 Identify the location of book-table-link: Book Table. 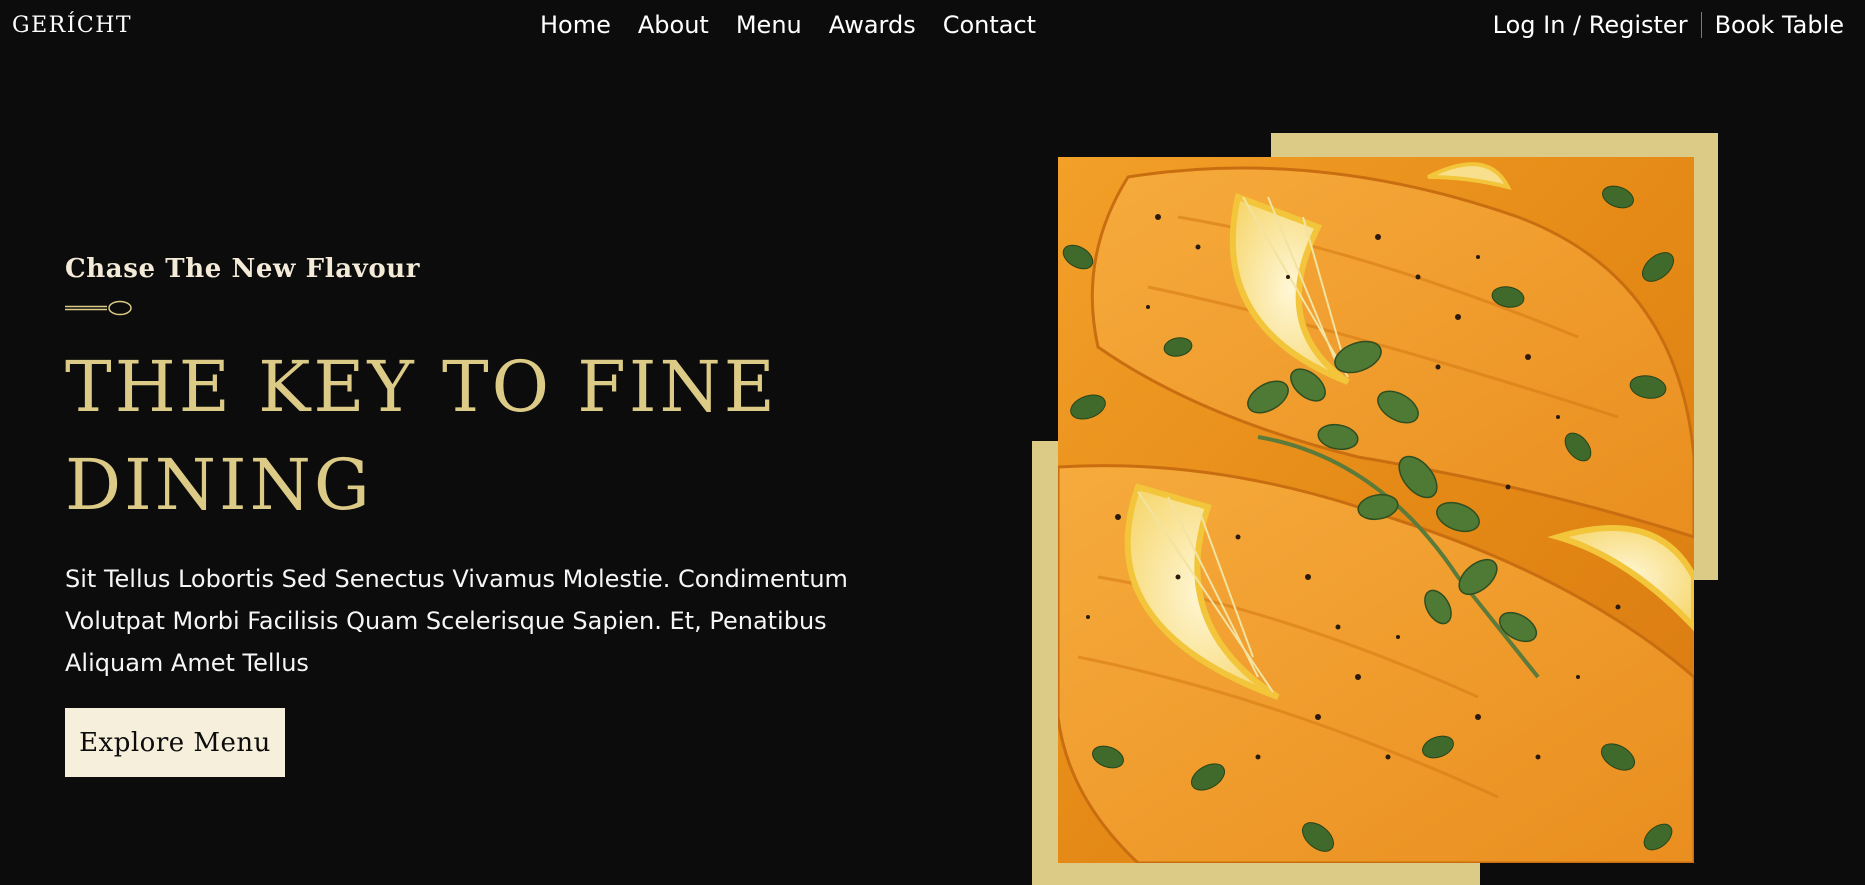
(1779, 25).